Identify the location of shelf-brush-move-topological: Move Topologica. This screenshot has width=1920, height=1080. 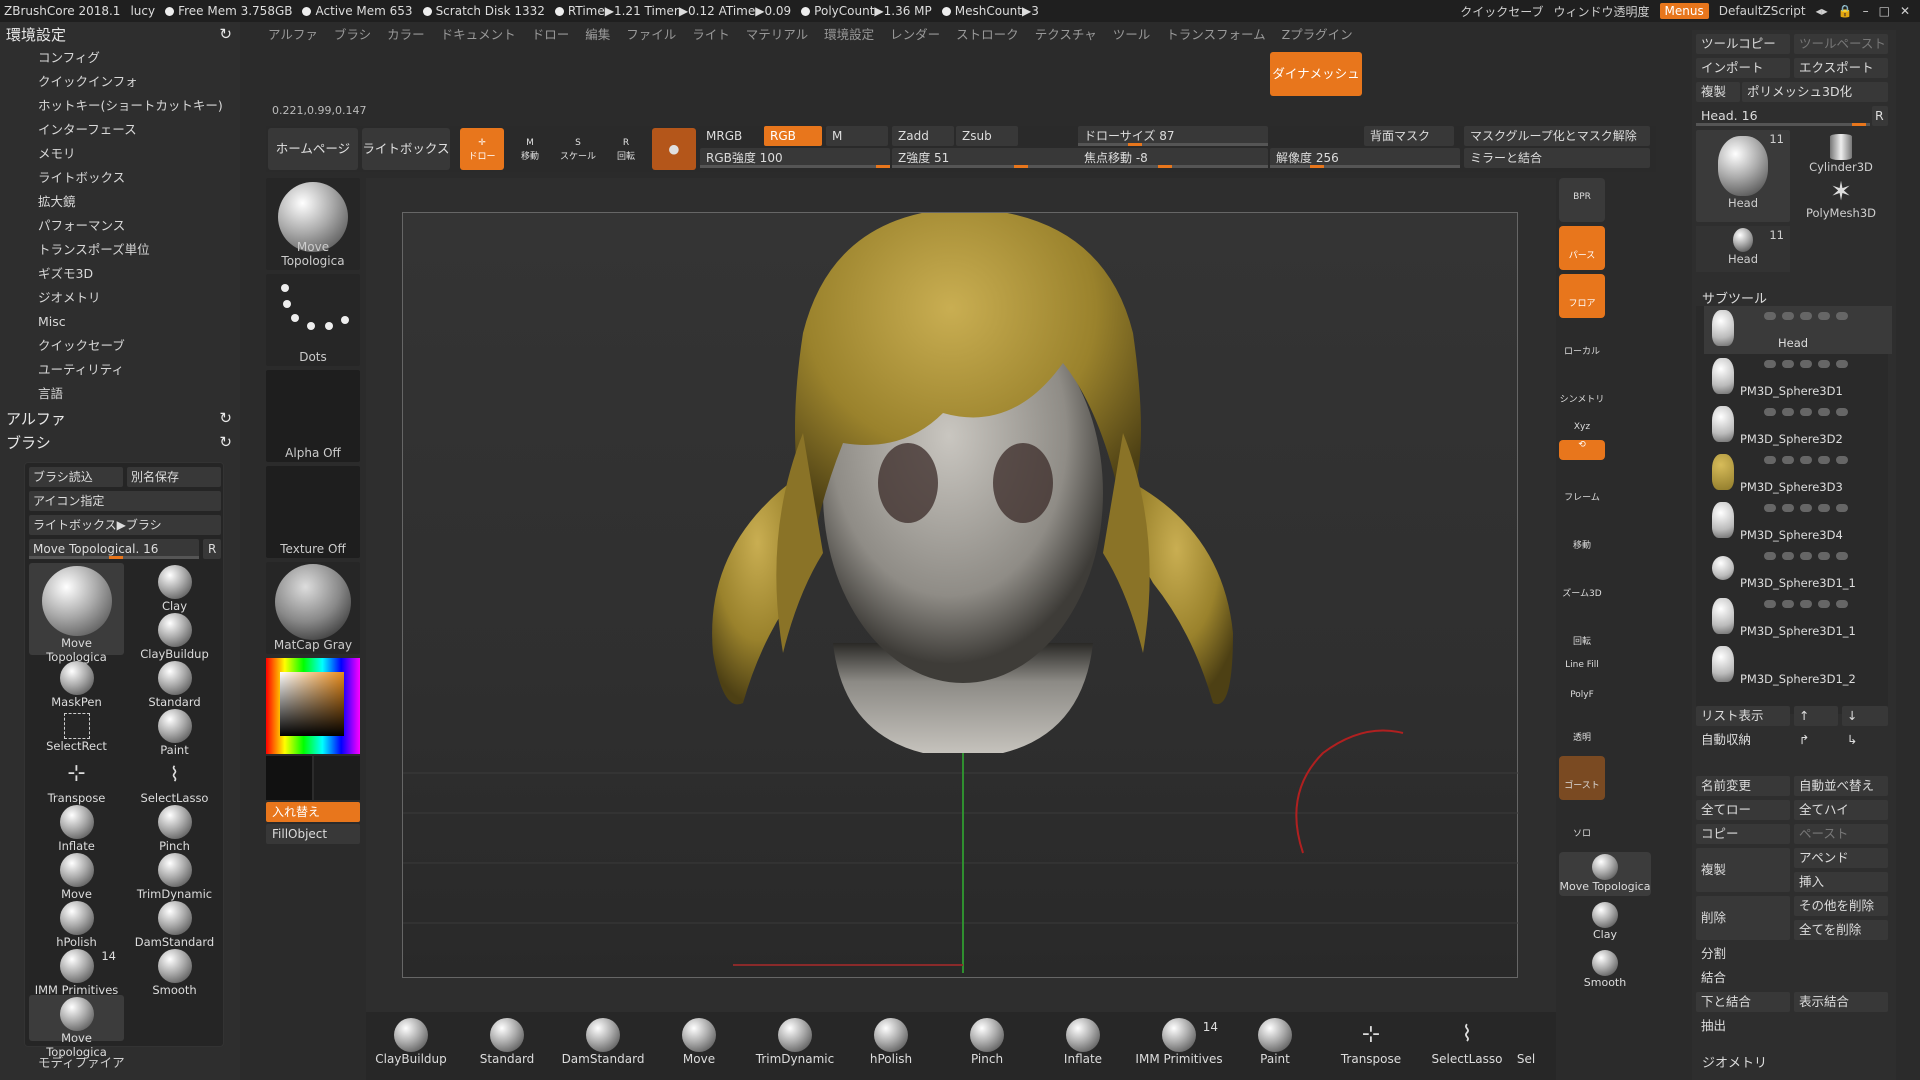
(1605, 874).